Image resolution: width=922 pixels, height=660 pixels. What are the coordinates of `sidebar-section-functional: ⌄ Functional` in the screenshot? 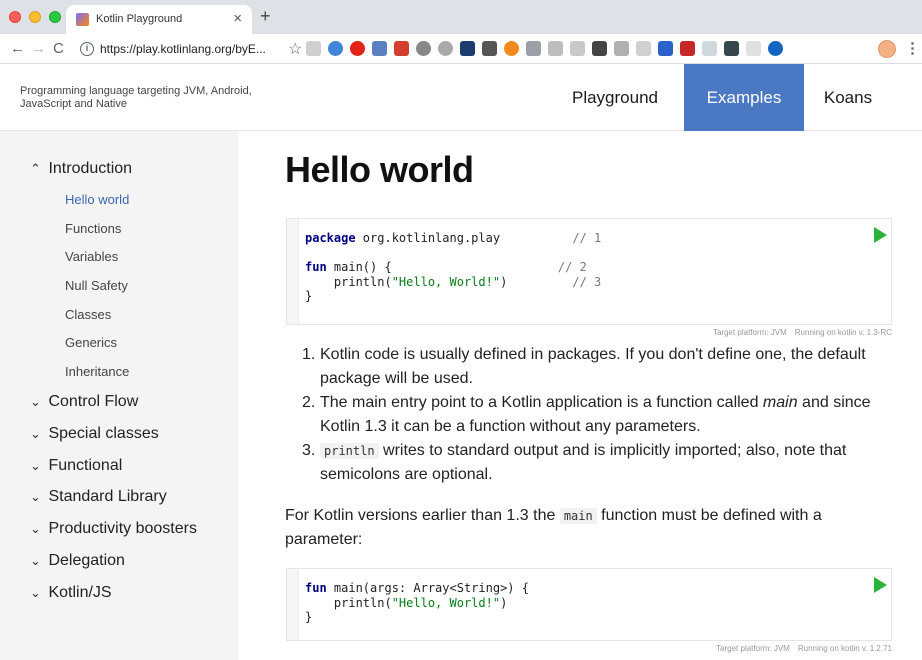 It's located at (76, 466).